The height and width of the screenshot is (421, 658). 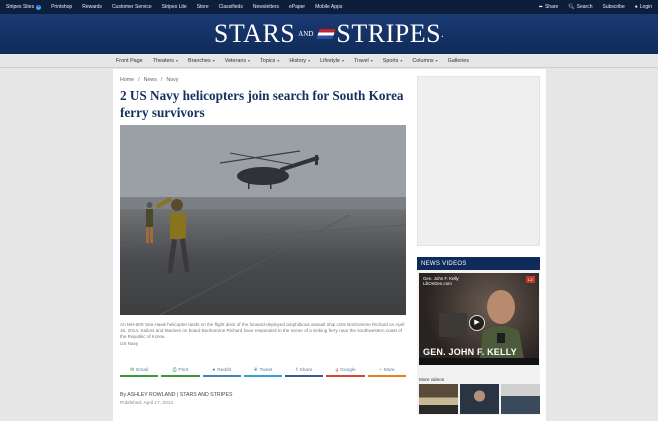 I want to click on site-logo: STARS AND STRIPES ., so click(x=329, y=34).